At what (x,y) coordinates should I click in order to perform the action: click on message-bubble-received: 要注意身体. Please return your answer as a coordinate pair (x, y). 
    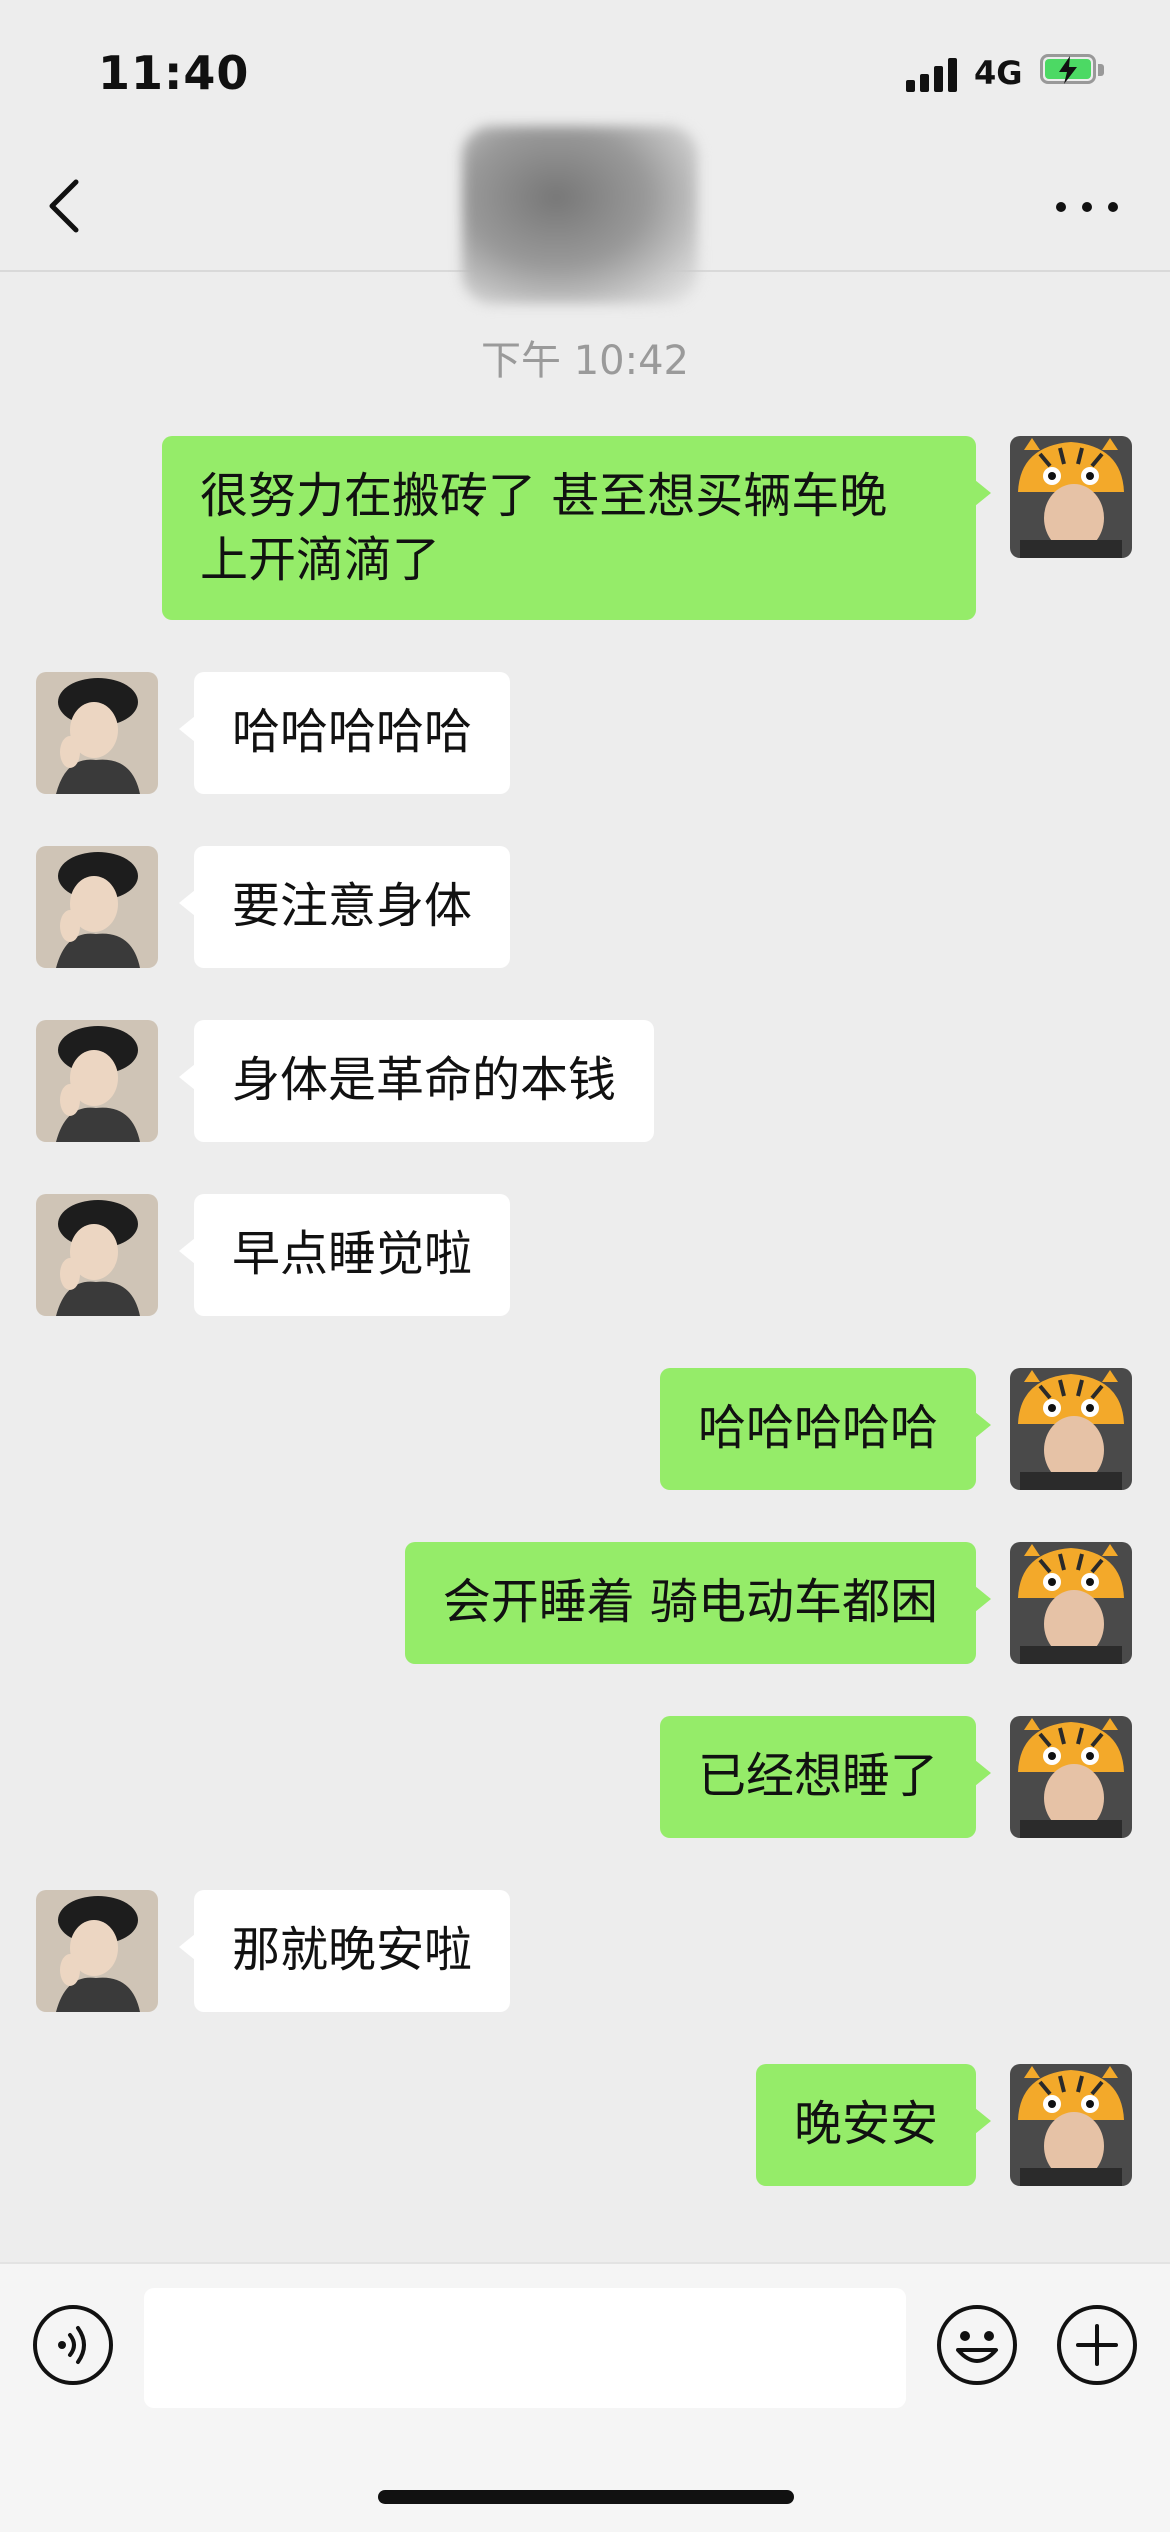
    Looking at the image, I should click on (344, 907).